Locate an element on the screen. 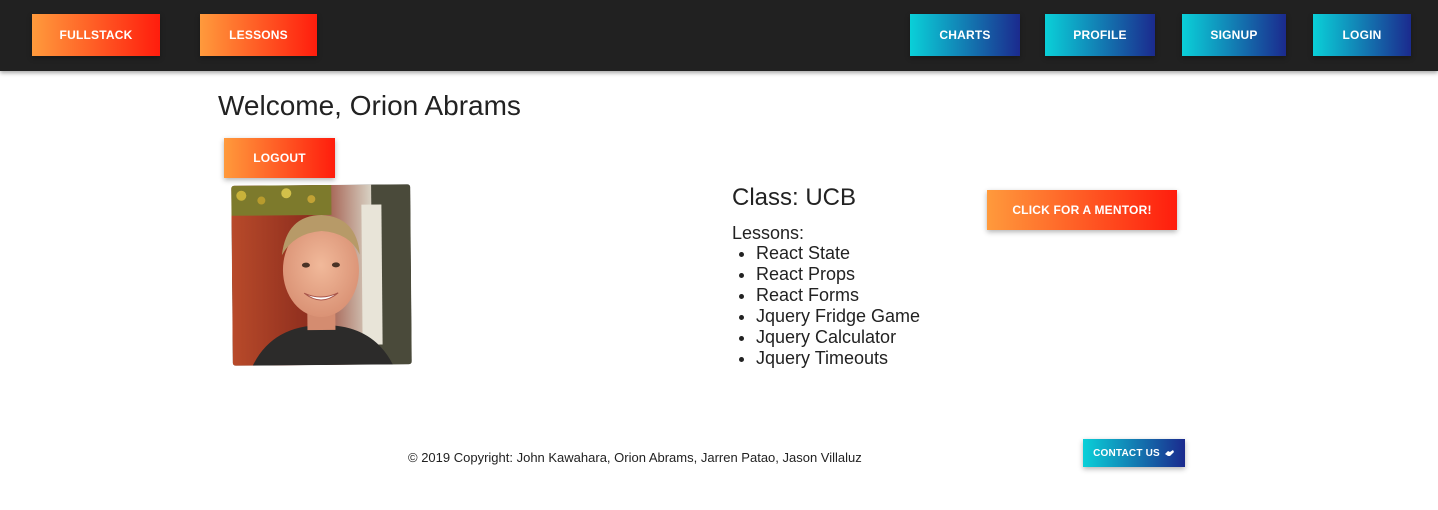 This screenshot has height=510, width=1438. avatar-photo is located at coordinates (321, 275).